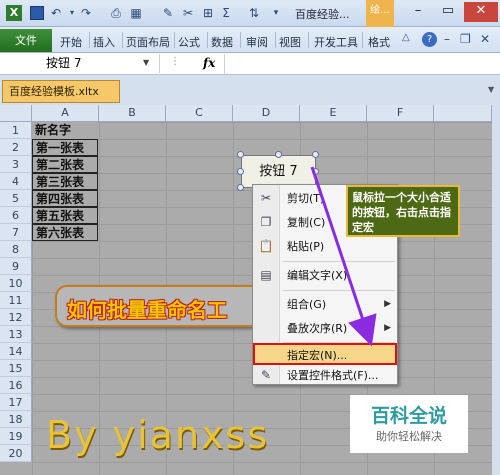 Image resolution: width=500 pixels, height=475 pixels. I want to click on menu-item-order: 叠放次序(R) ▶, so click(325, 328).